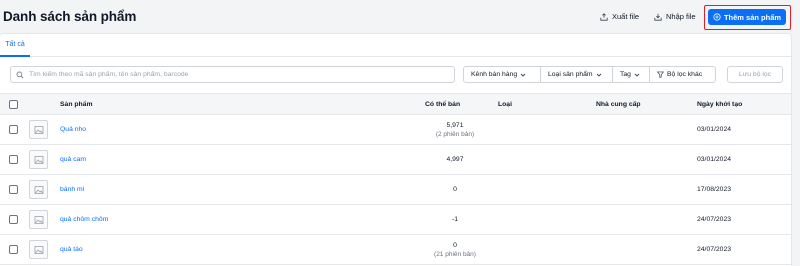 The width and height of the screenshot is (800, 266). What do you see at coordinates (395, 160) in the screenshot?
I see `table-row: quả cam 4,997 03/01/2024` at bounding box center [395, 160].